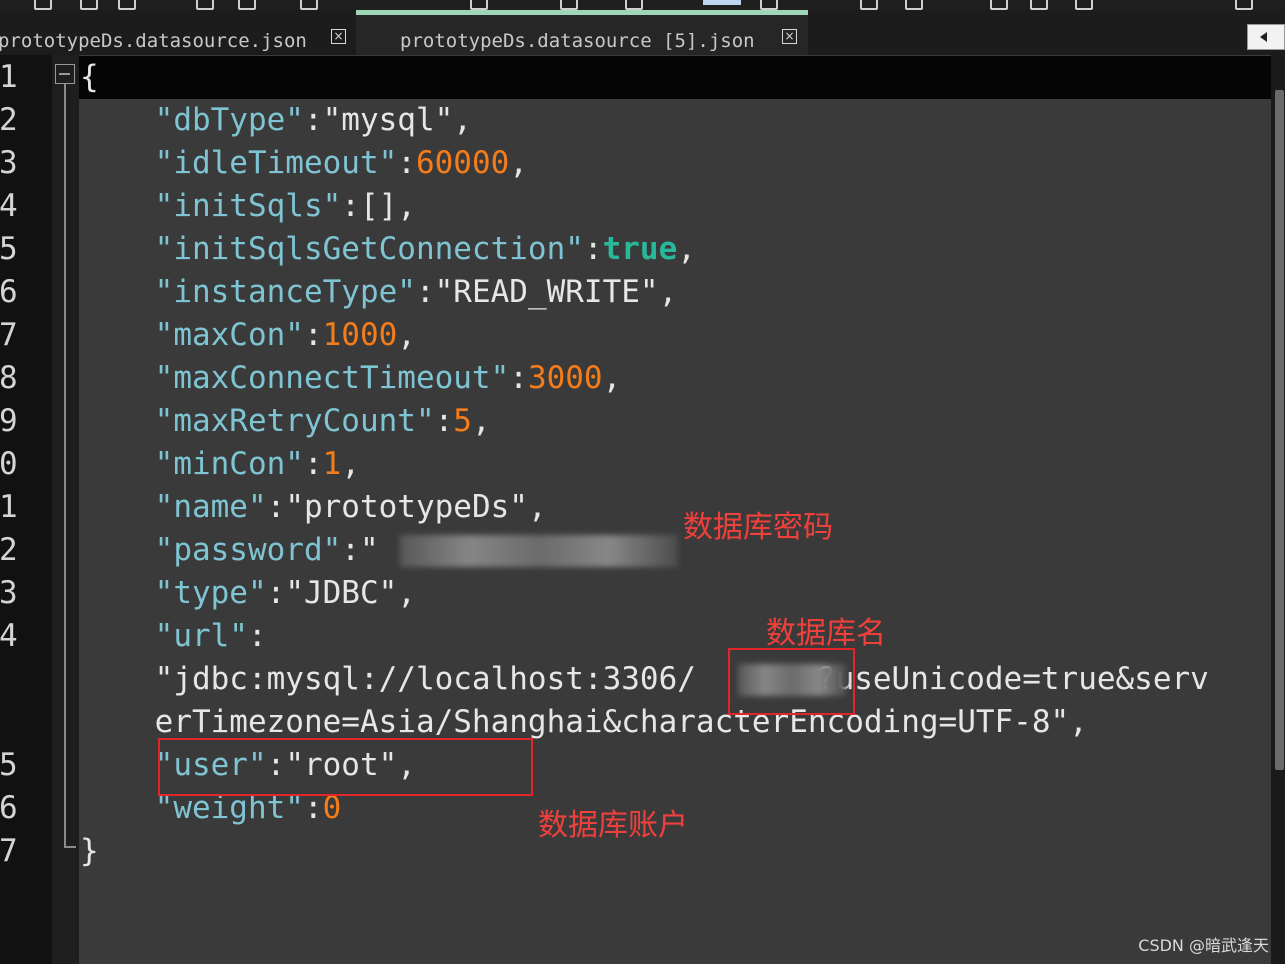  I want to click on json-key: "url", so click(201, 636).